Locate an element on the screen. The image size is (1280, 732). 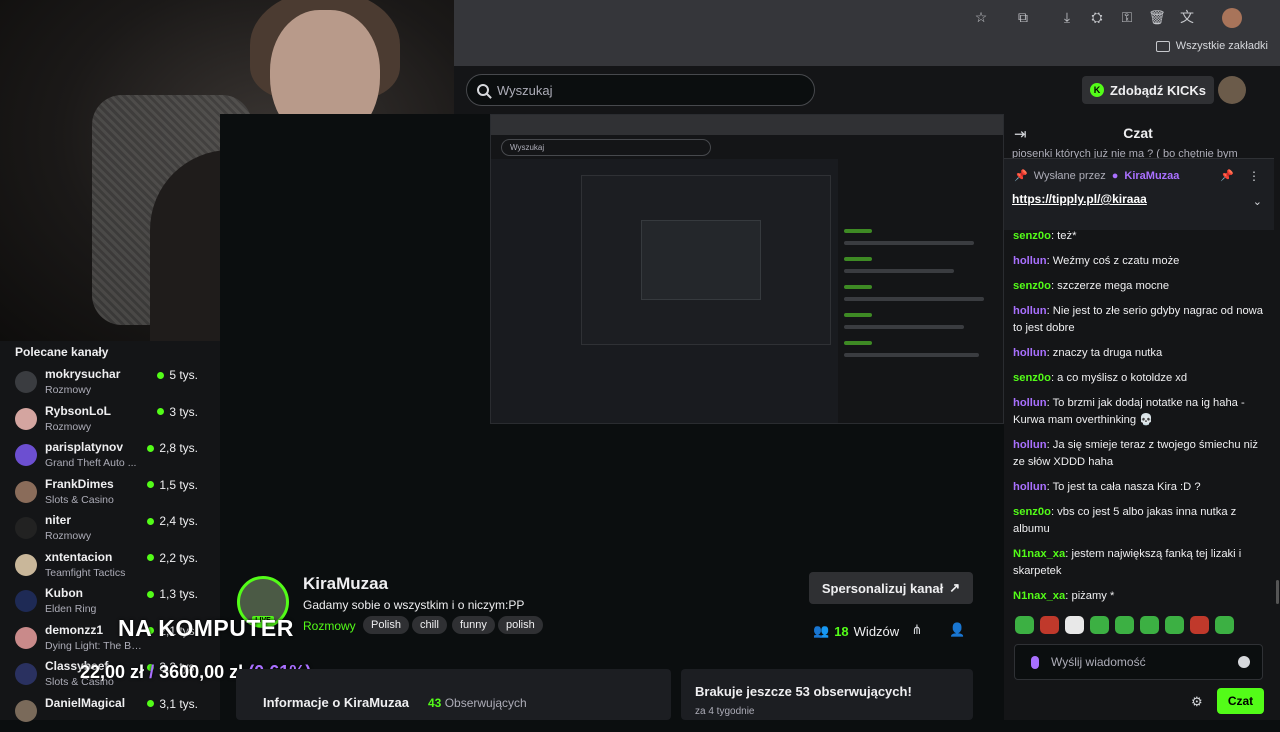
chat-scrollbar is located at coordinates (1277, 592).